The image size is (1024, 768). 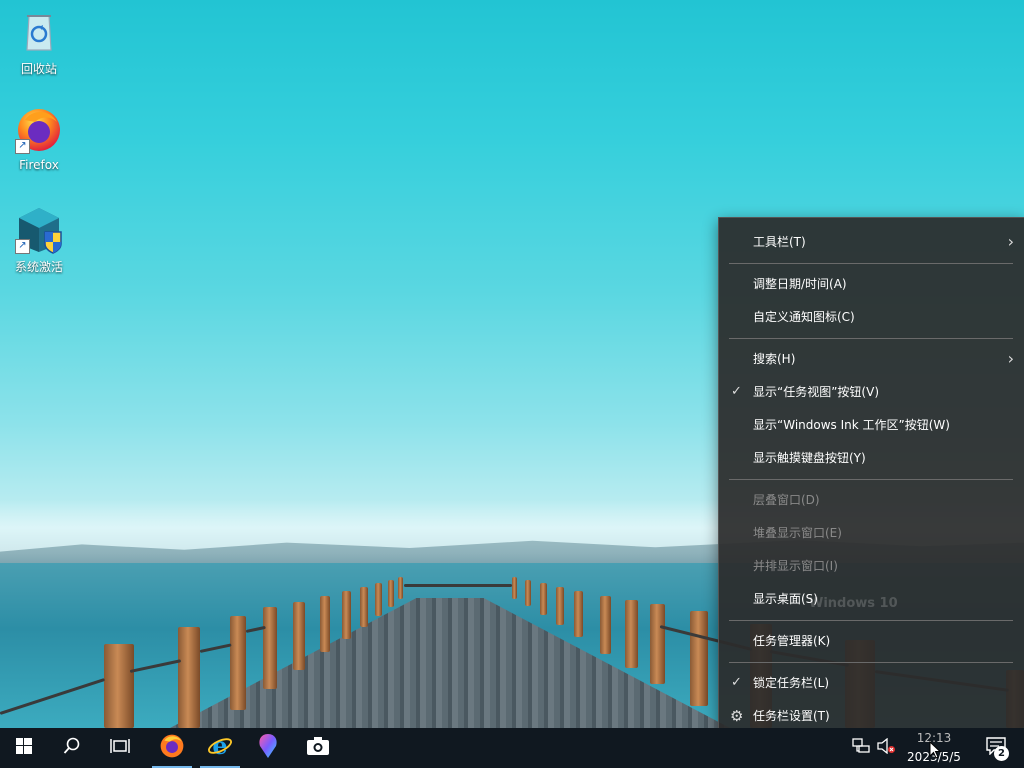 I want to click on menu-item-customize-notification-icons: 自定义通知图标(C), so click(x=871, y=317).